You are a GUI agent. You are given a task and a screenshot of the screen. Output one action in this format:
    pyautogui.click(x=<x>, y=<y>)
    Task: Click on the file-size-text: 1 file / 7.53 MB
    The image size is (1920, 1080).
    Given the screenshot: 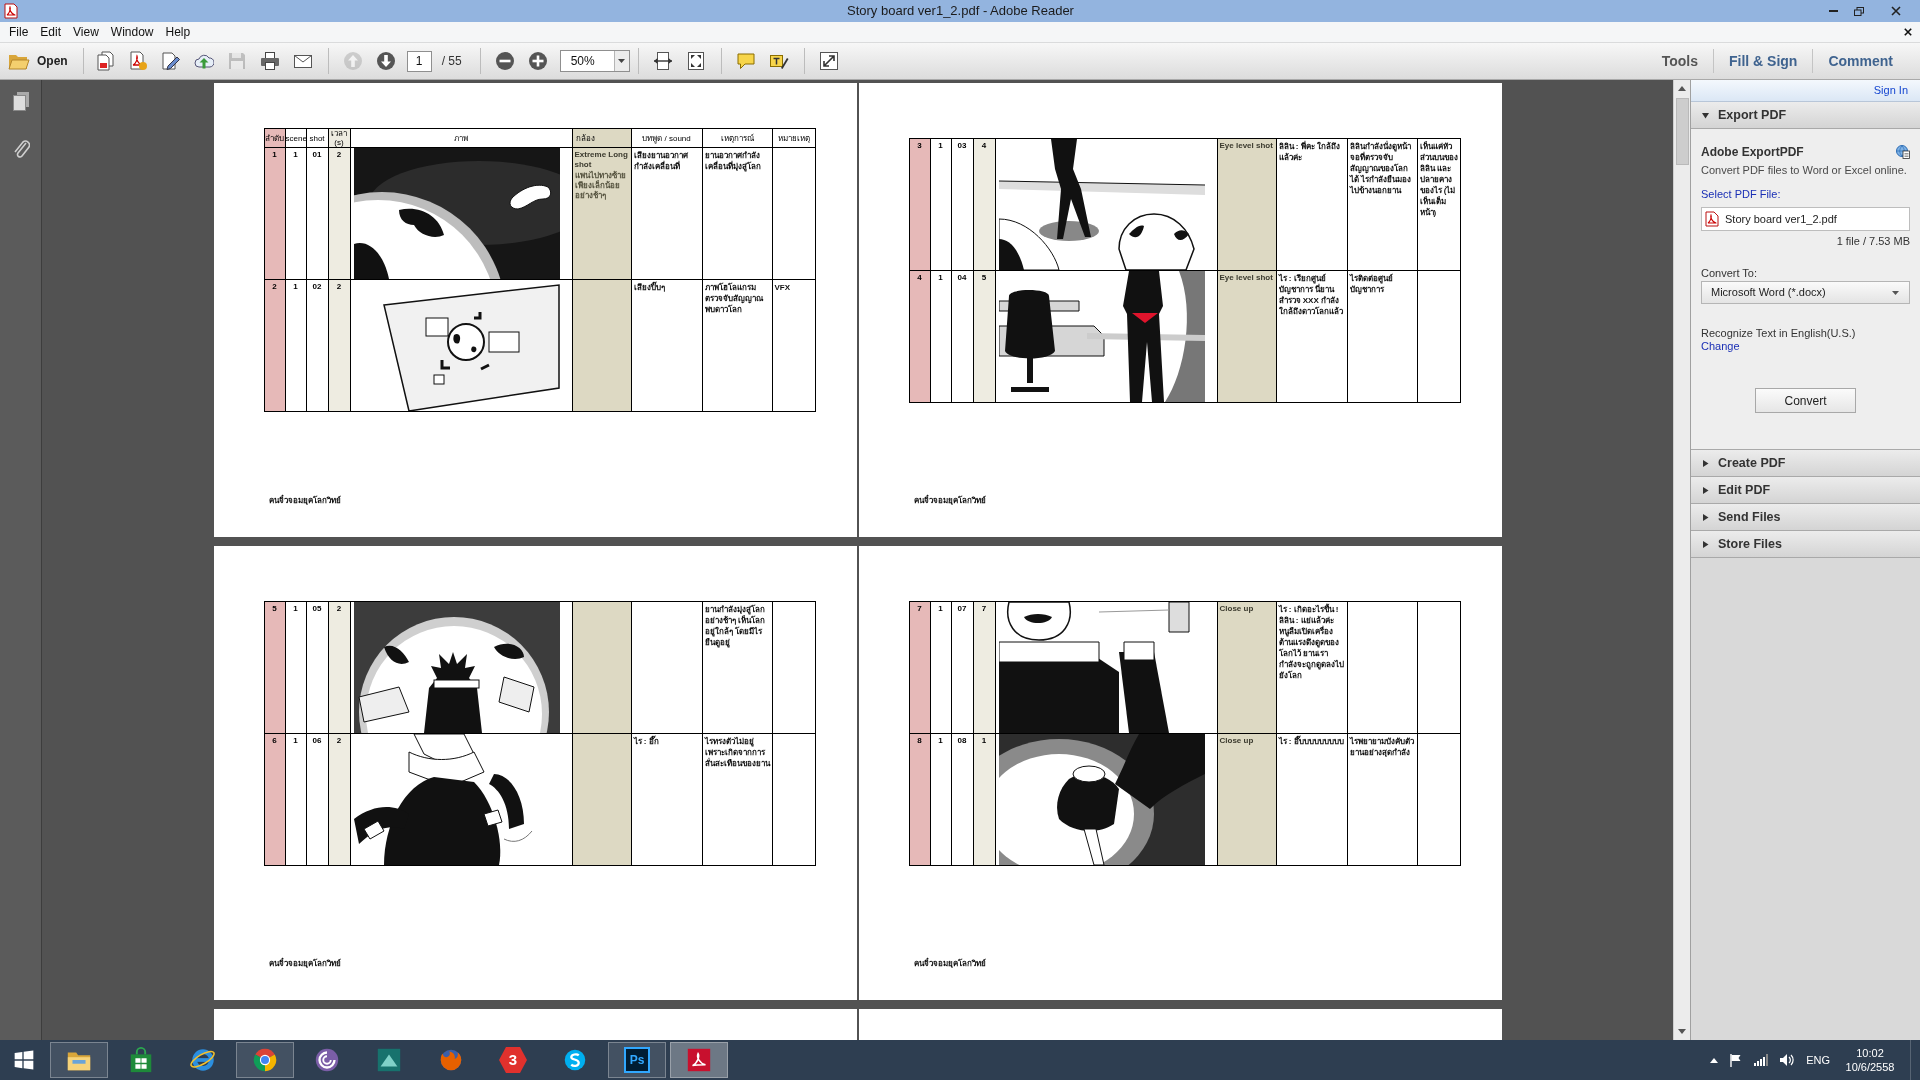 What is the action you would take?
    pyautogui.click(x=1873, y=241)
    